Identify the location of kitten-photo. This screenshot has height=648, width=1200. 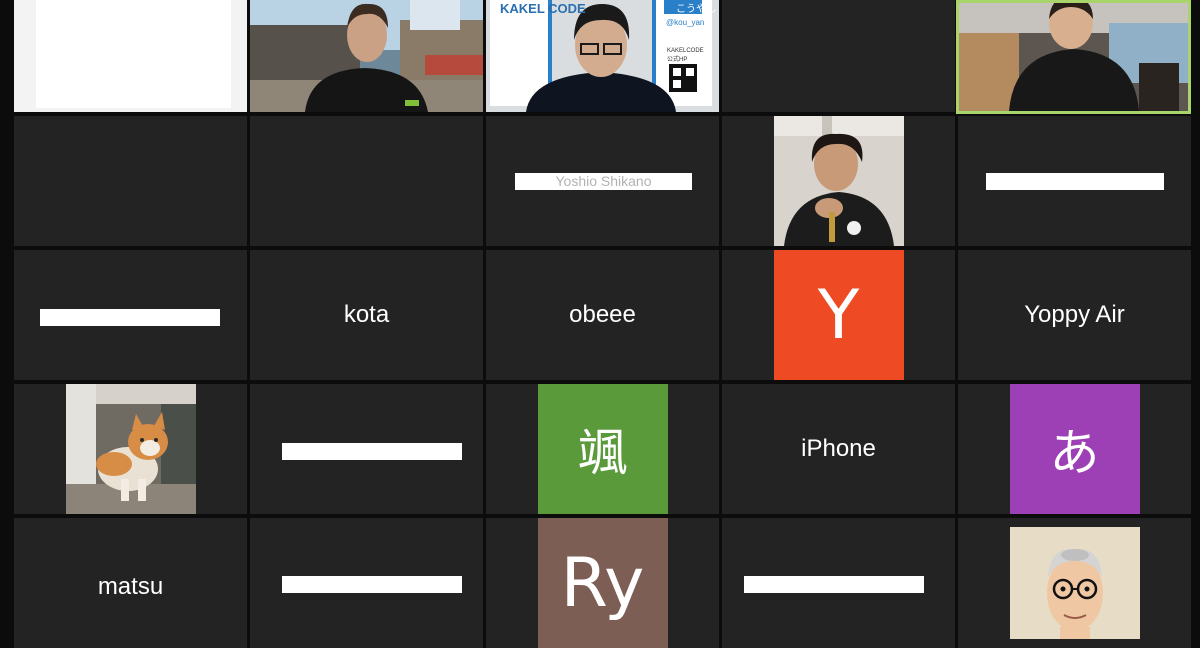
(130, 449).